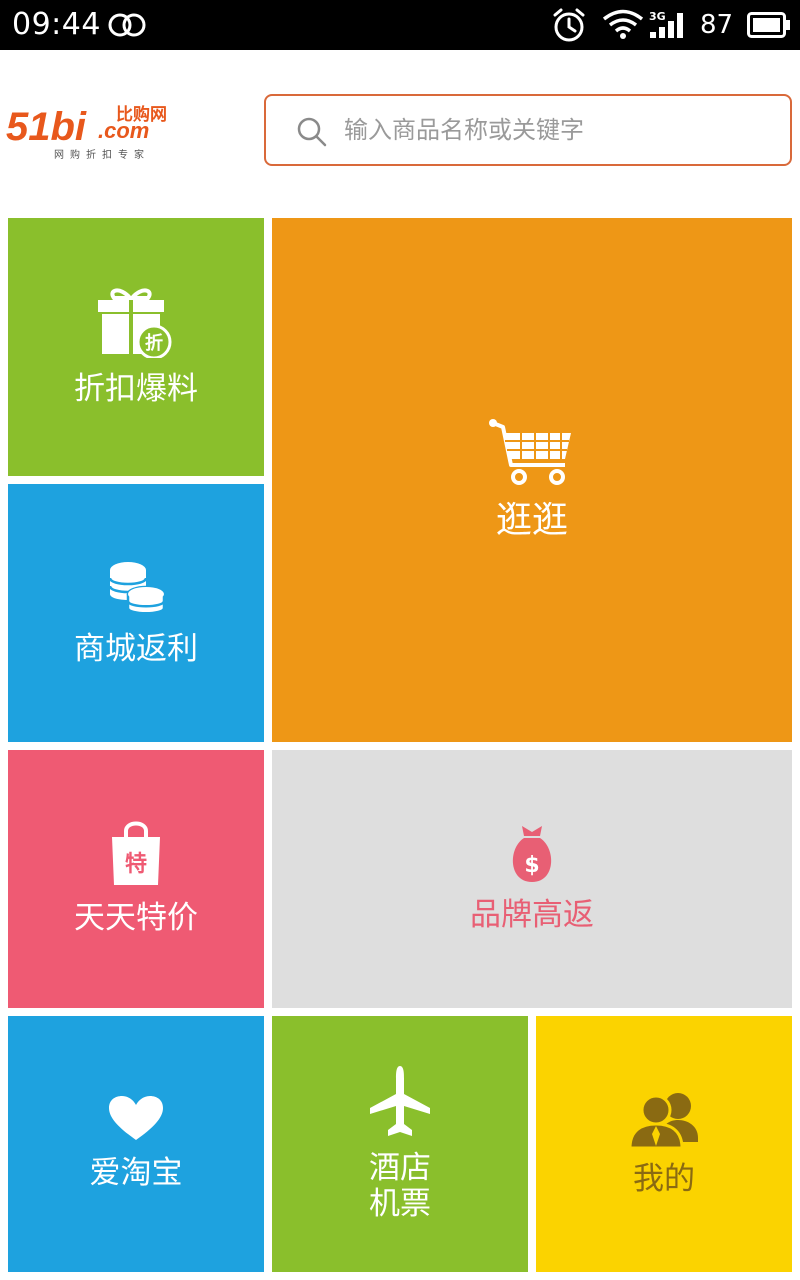 The height and width of the screenshot is (1280, 800). I want to click on tile-browse-label: 逛逛, so click(531, 520).